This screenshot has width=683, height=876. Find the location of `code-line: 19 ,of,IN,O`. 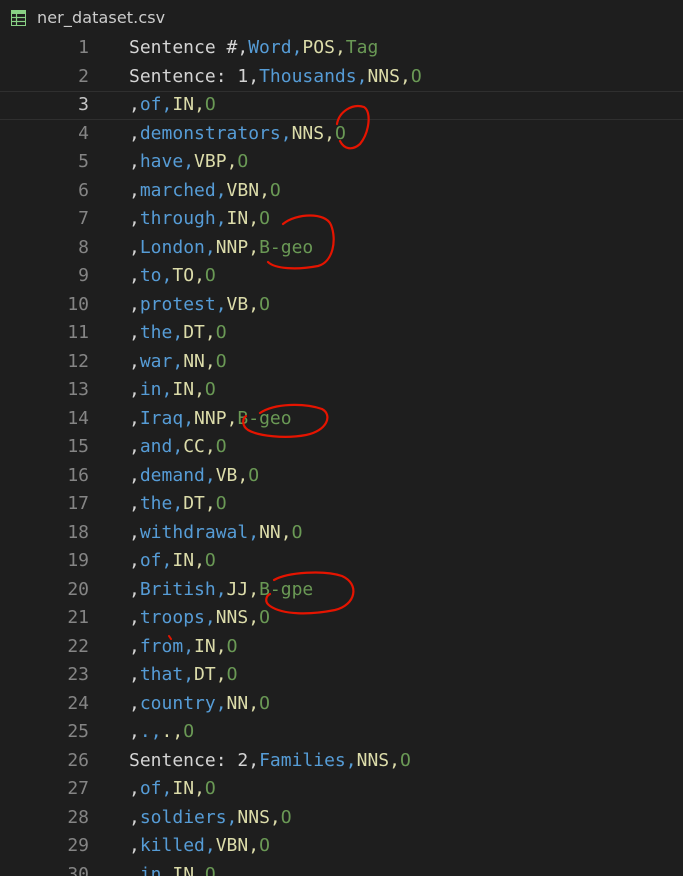

code-line: 19 ,of,IN,O is located at coordinates (341, 561).